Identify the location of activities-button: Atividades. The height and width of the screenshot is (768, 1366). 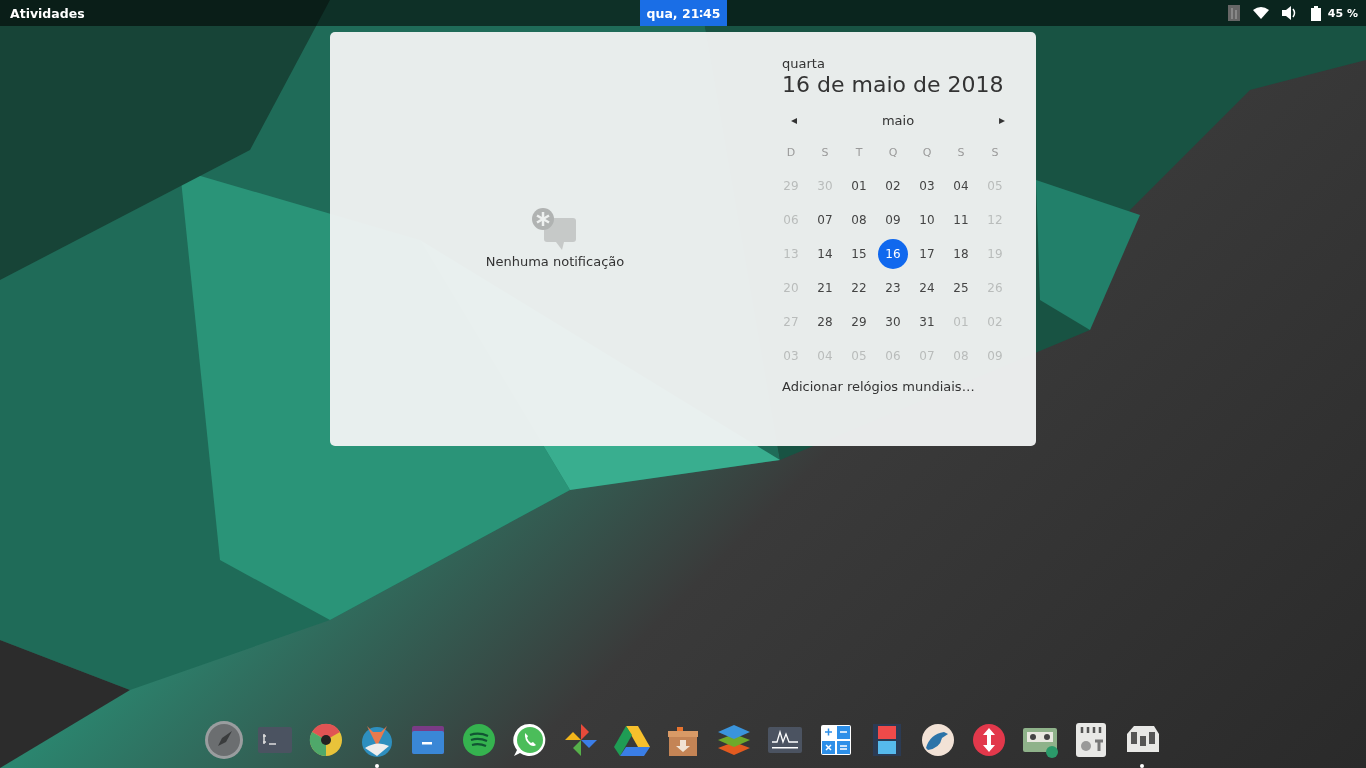
(47, 13).